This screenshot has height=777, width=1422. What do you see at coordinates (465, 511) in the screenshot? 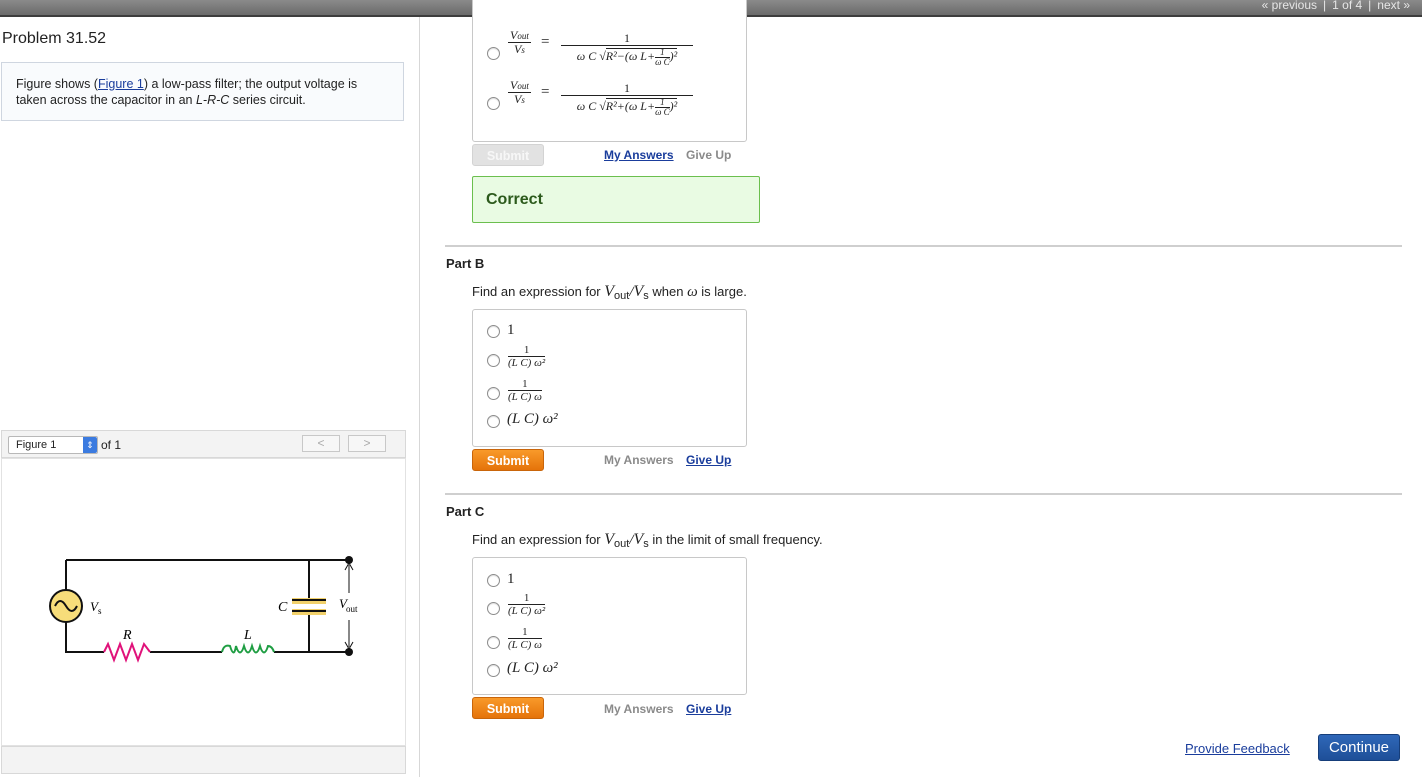
I see `part-c-title: Part C` at bounding box center [465, 511].